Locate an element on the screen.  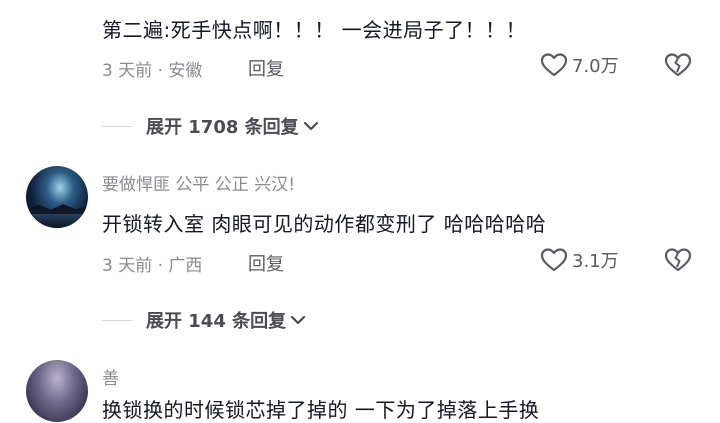
comment-time-location: 3 天前 · 安徽 is located at coordinates (152, 71).